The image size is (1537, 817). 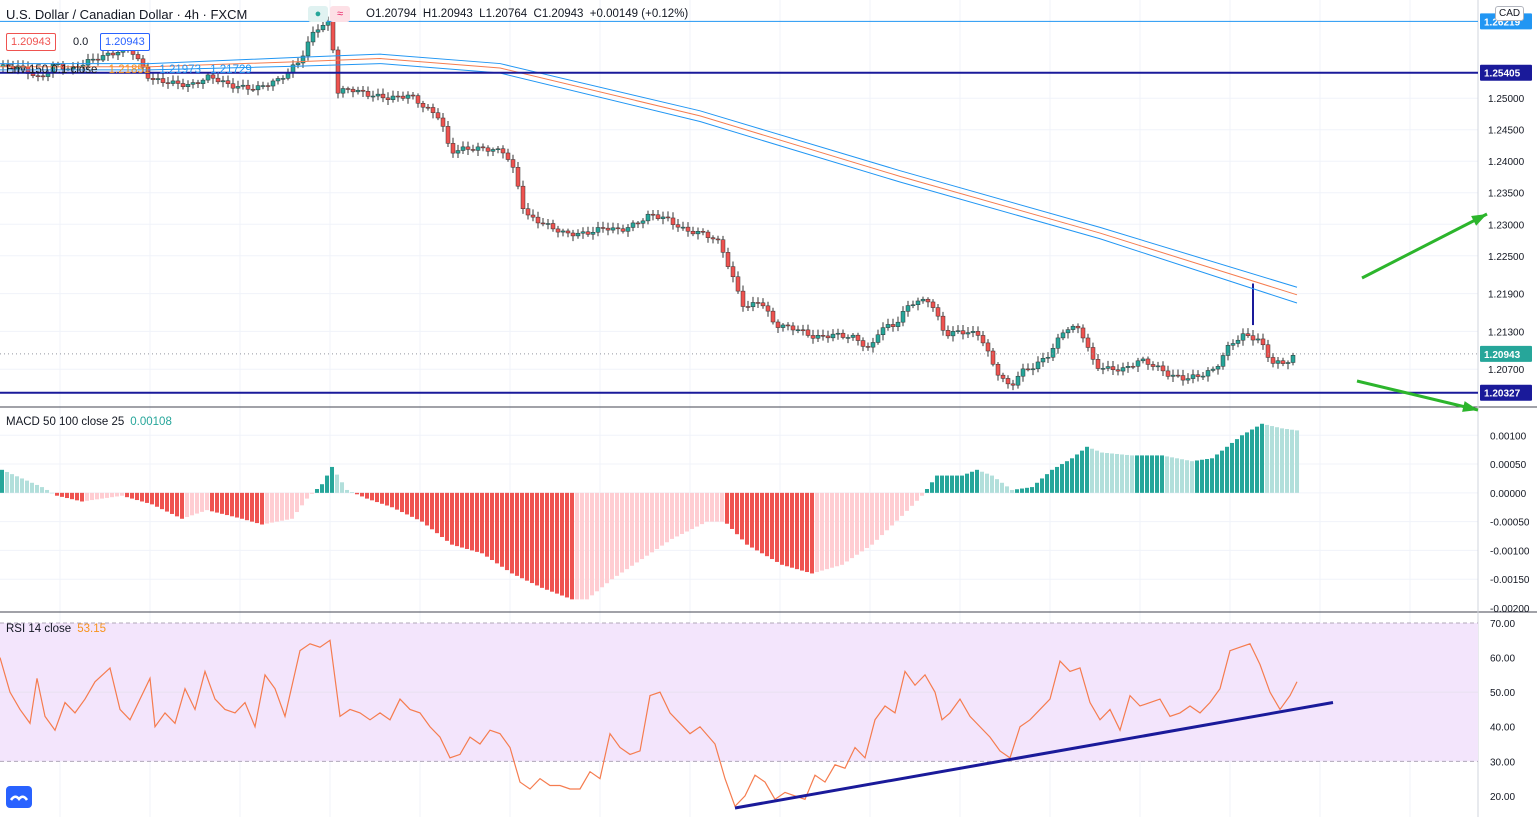 What do you see at coordinates (19, 797) in the screenshot?
I see `tradingview-logo-icon` at bounding box center [19, 797].